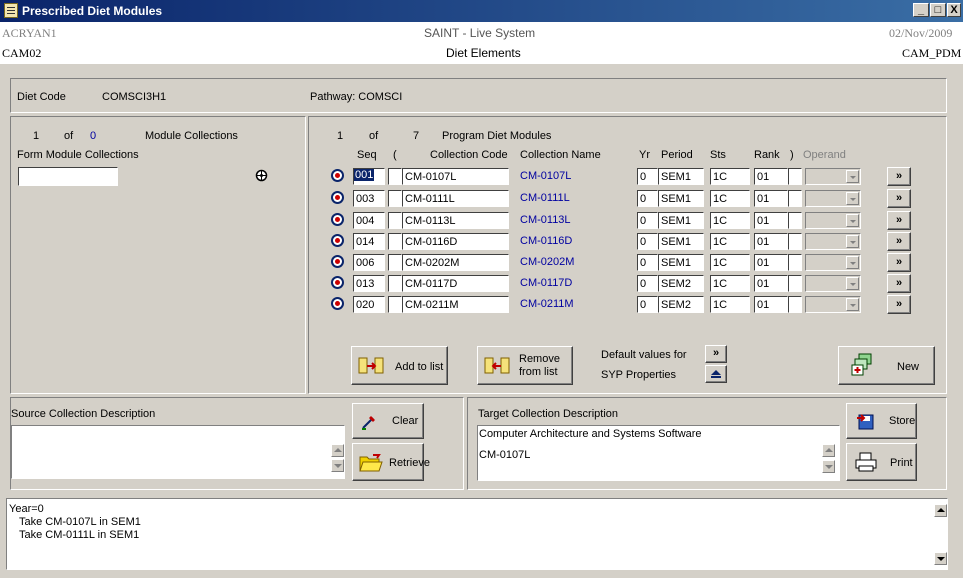  Describe the element at coordinates (881, 421) in the screenshot. I see `store-button: Store` at that location.